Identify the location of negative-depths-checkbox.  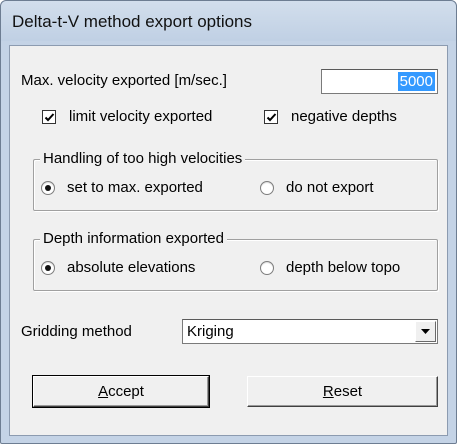
(271, 117).